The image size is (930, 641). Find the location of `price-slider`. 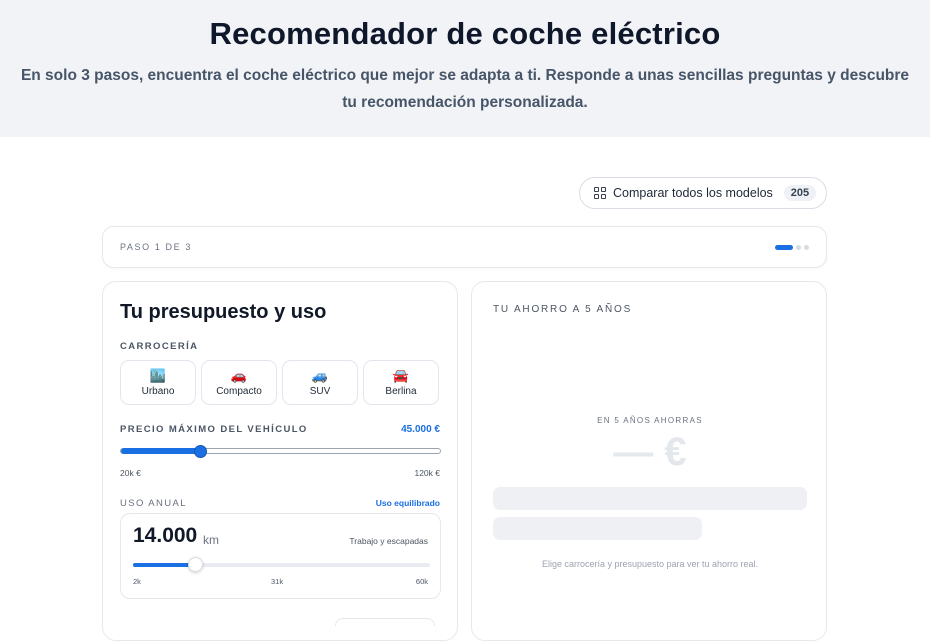

price-slider is located at coordinates (280, 451).